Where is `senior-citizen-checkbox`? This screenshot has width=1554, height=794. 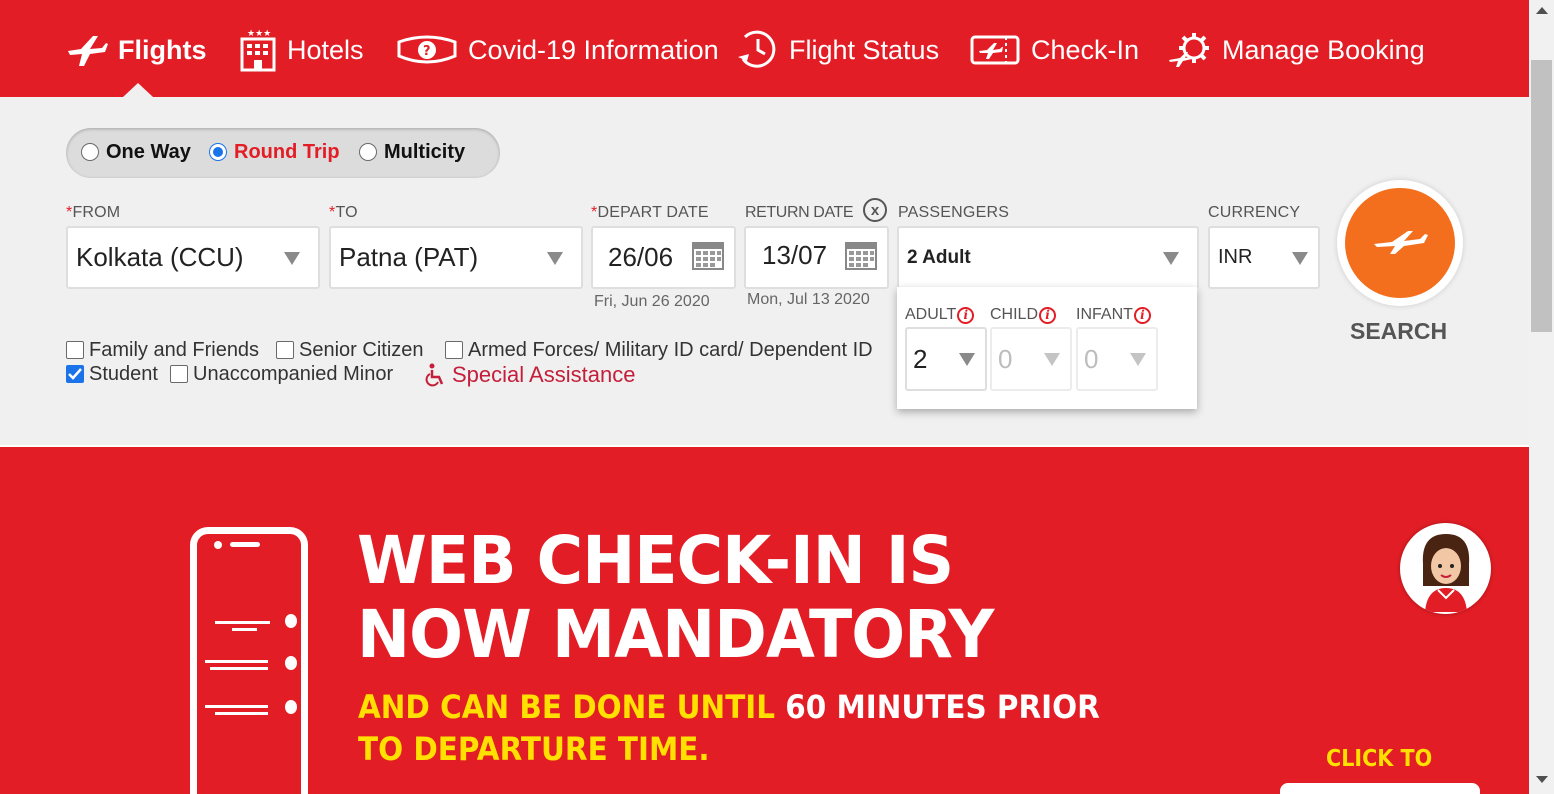
senior-citizen-checkbox is located at coordinates (285, 350).